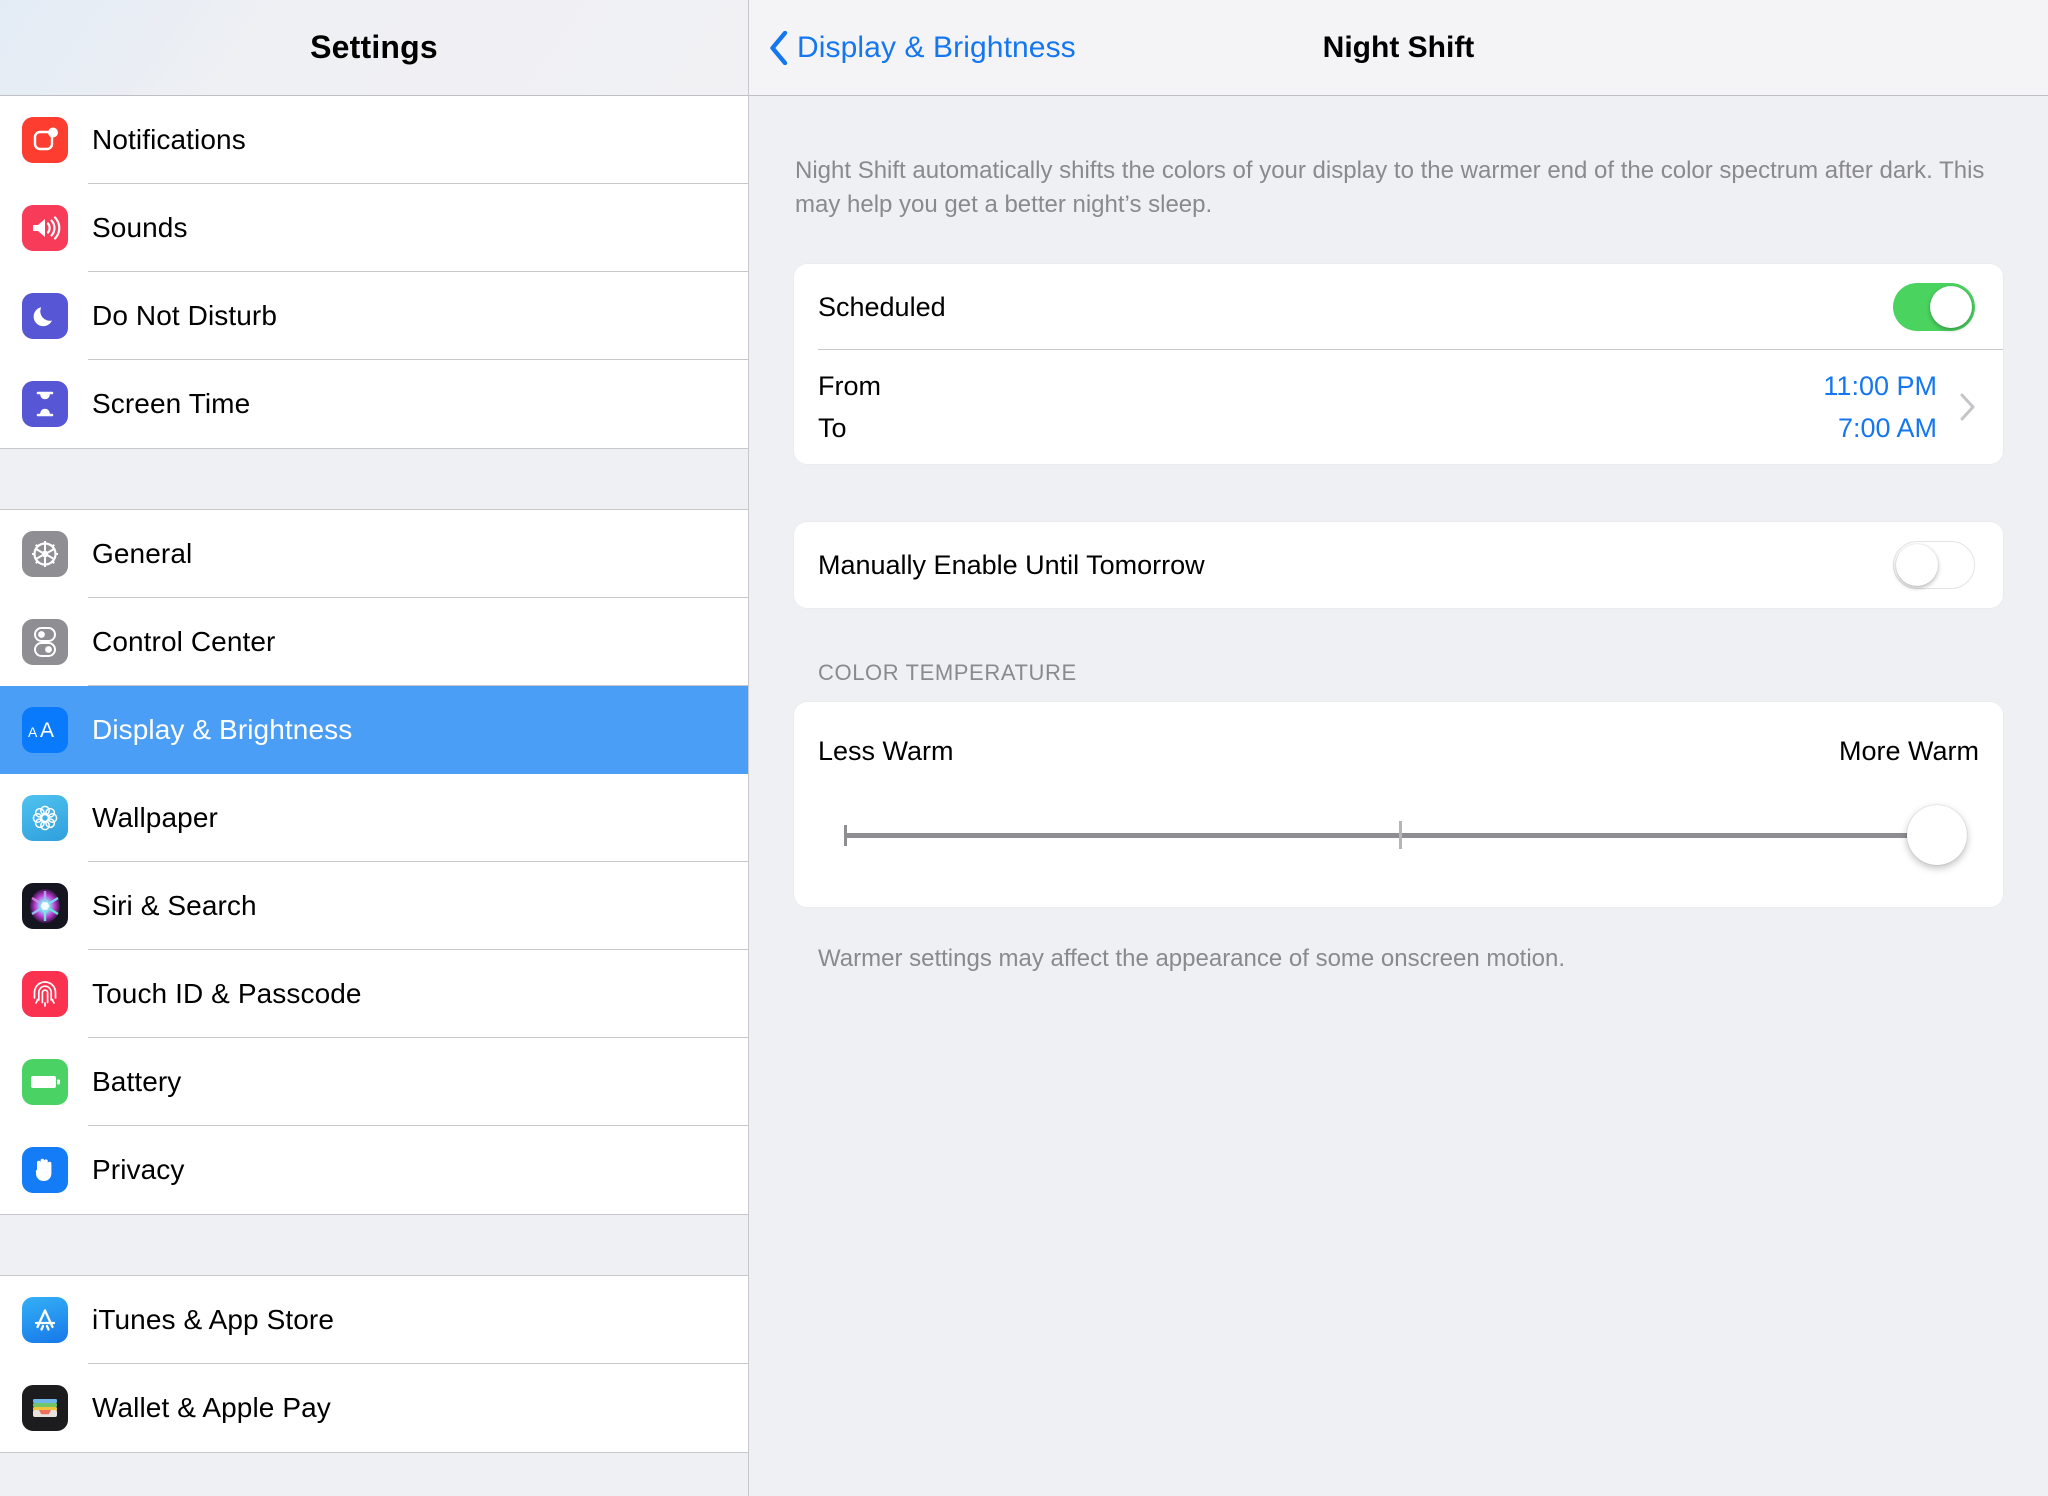 This screenshot has width=2048, height=1496. Describe the element at coordinates (222, 729) in the screenshot. I see `sidebar-item-label: Display & Brightness` at that location.